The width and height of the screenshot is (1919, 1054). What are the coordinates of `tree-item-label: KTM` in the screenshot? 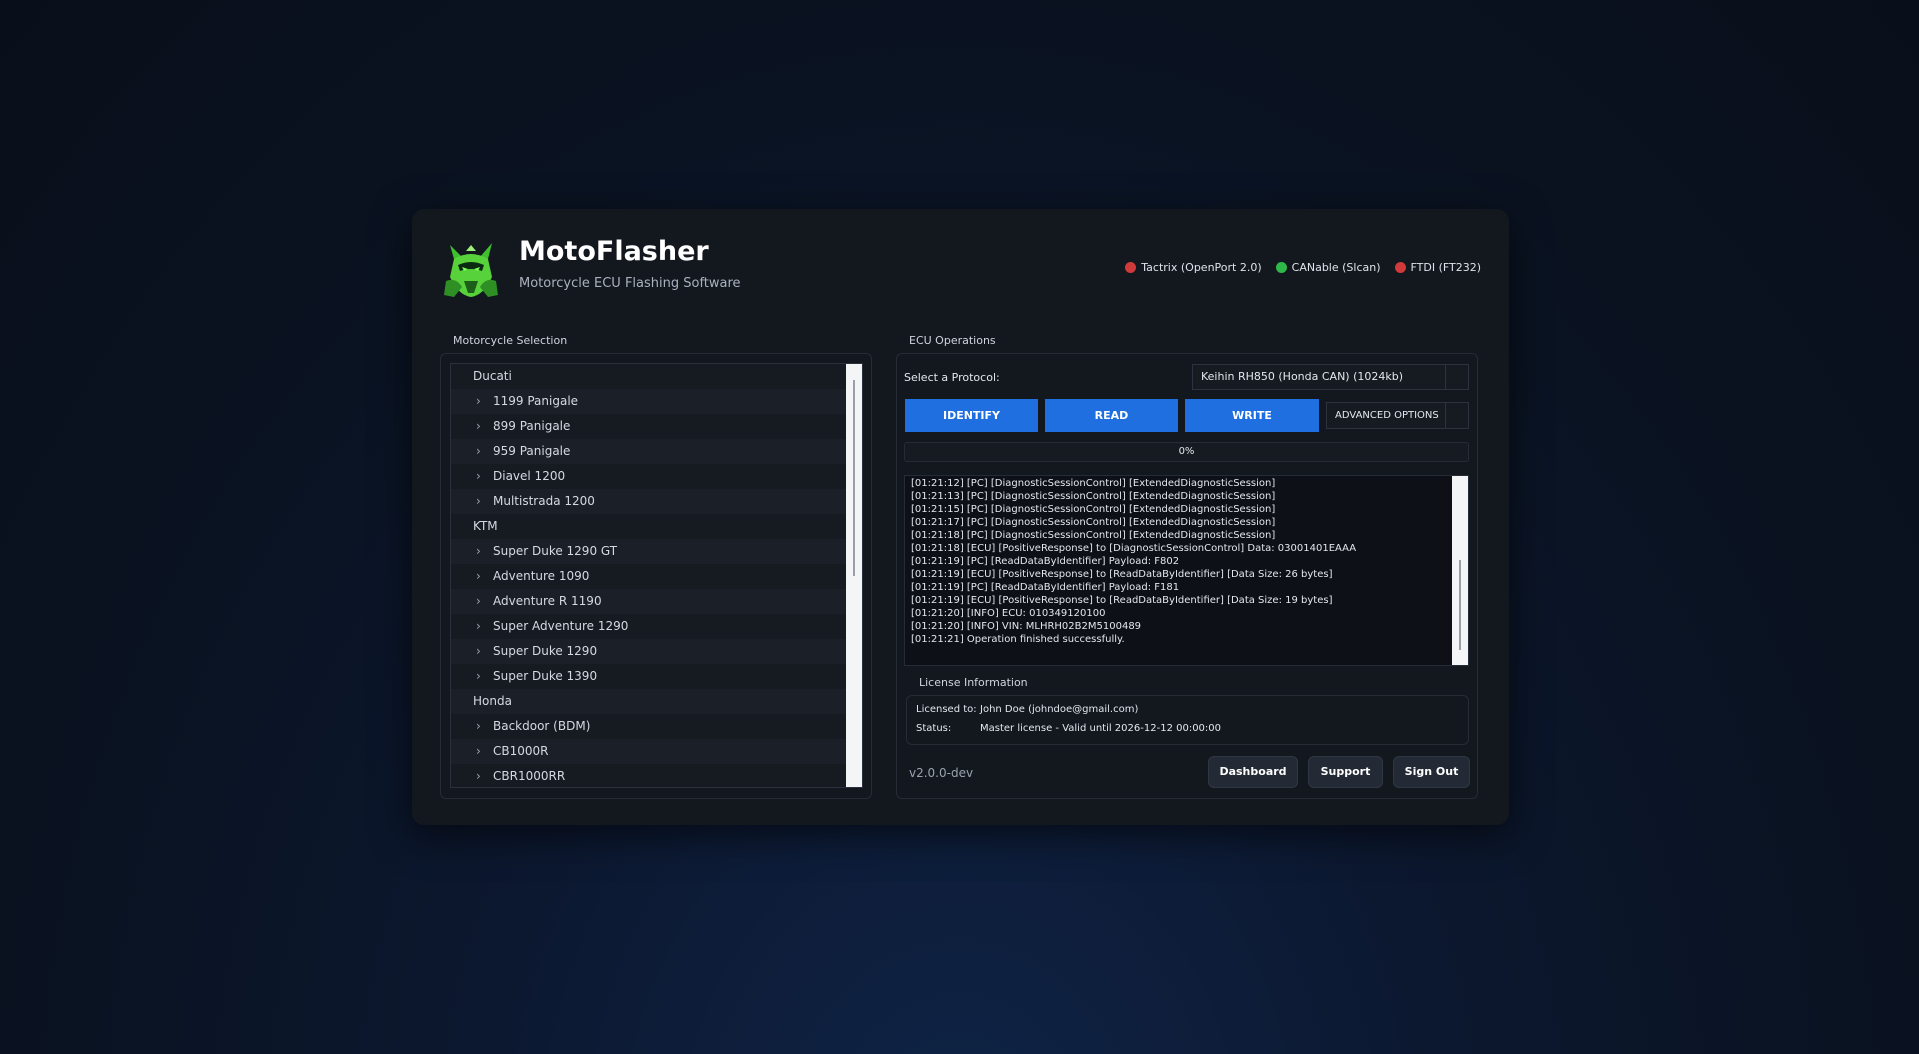 It's located at (485, 526).